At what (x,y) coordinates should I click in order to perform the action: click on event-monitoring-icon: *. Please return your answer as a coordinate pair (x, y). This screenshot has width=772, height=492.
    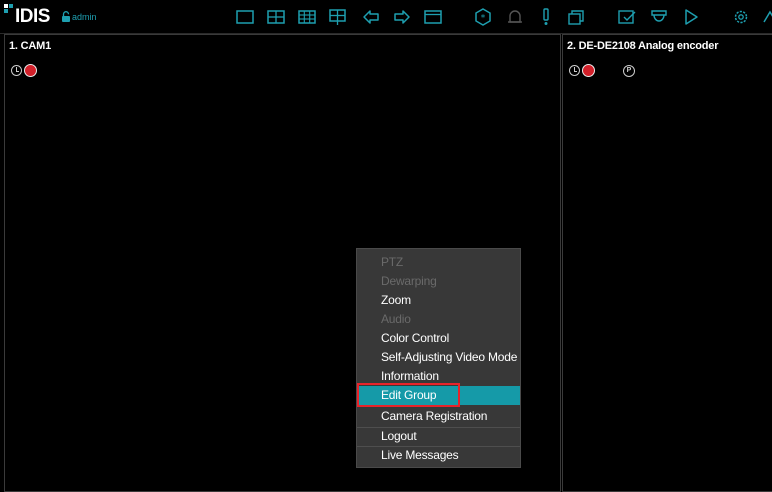
    Looking at the image, I should click on (483, 17).